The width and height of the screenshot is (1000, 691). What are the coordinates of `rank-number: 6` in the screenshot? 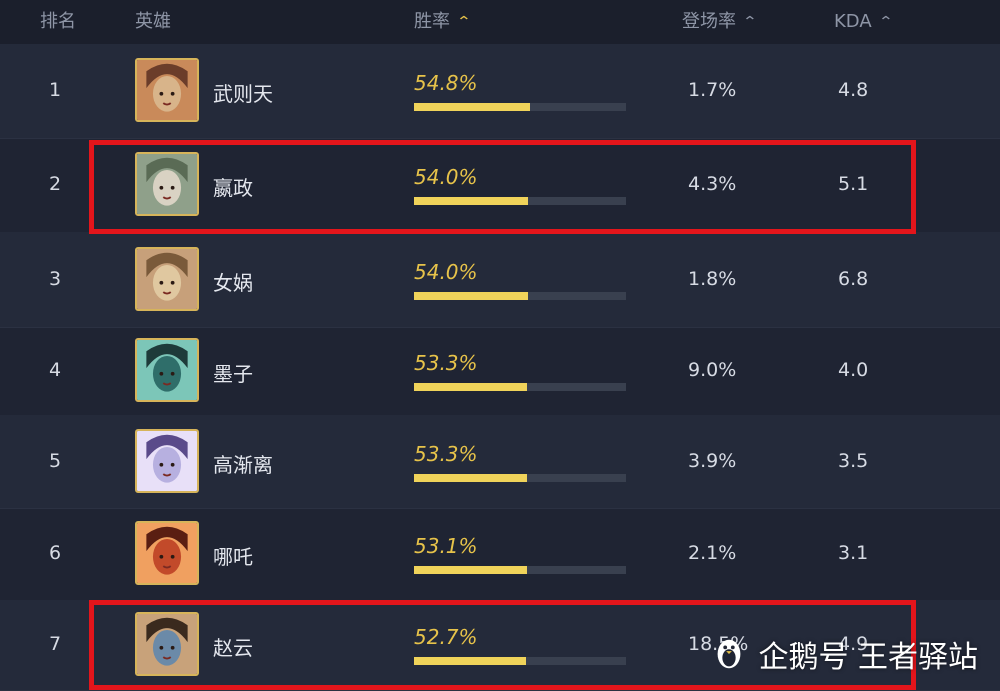 It's located at (55, 553).